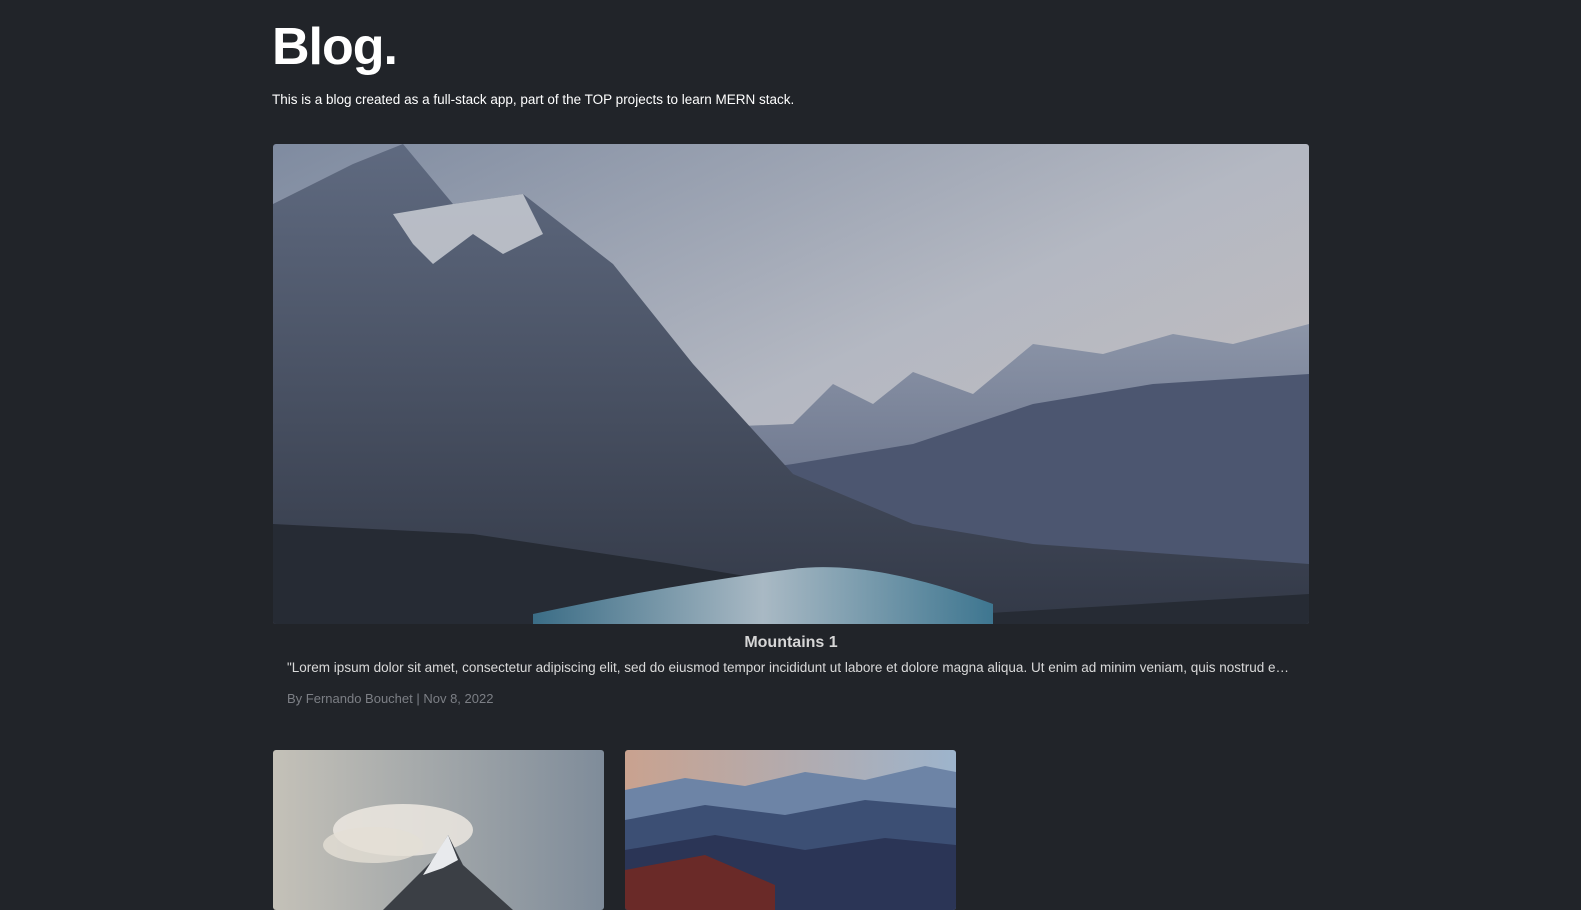 The width and height of the screenshot is (1581, 910). Describe the element at coordinates (791, 643) in the screenshot. I see `featured-post-title: Mountains 1` at that location.